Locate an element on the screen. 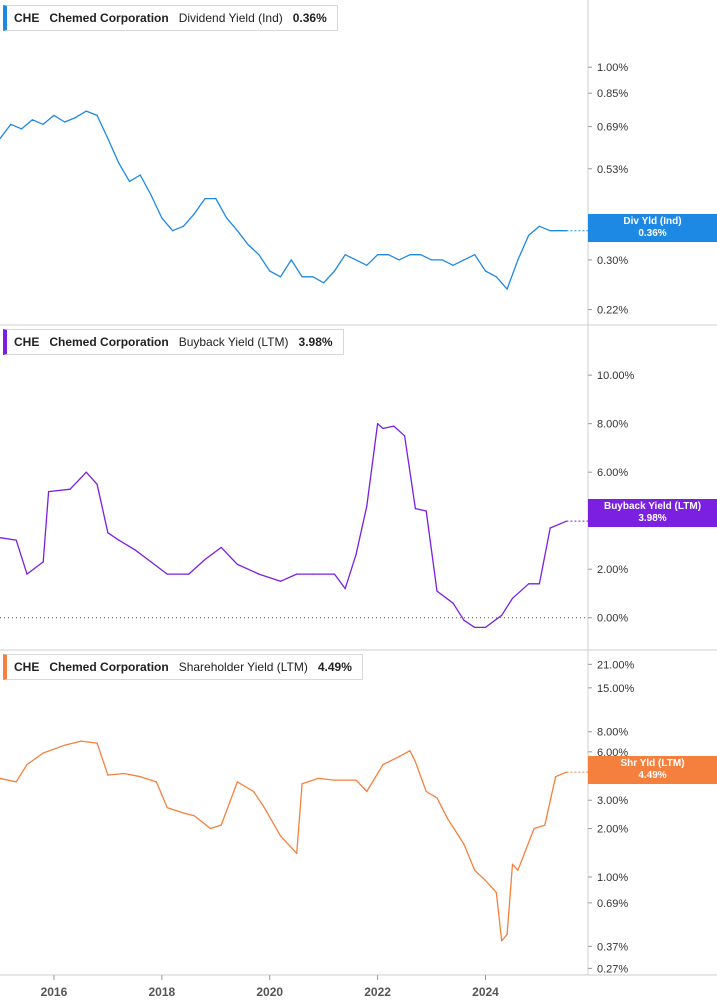 The image size is (717, 1005). tag-value: 4.49% is located at coordinates (652, 775).